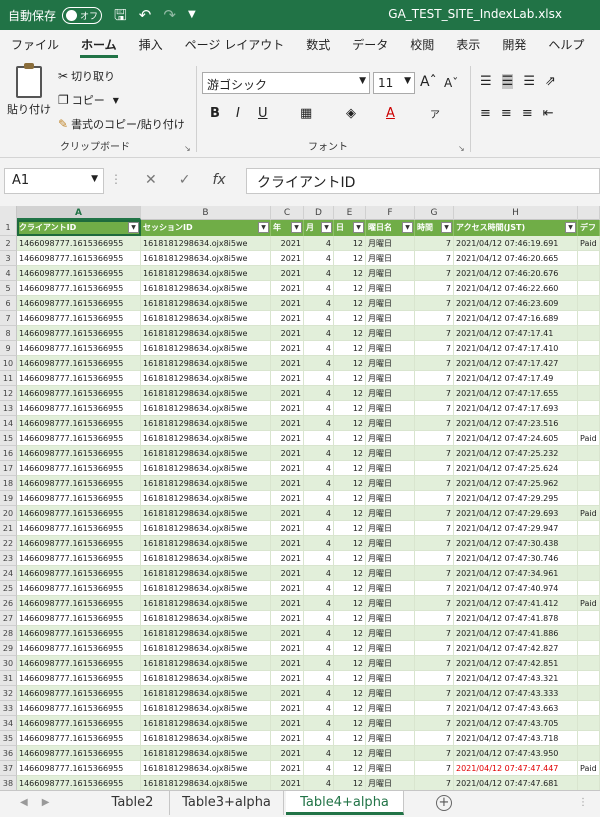 The height and width of the screenshot is (817, 600). What do you see at coordinates (516, 333) in the screenshot?
I see `access-time-cell: 2021/04/12 07:47:17.41` at bounding box center [516, 333].